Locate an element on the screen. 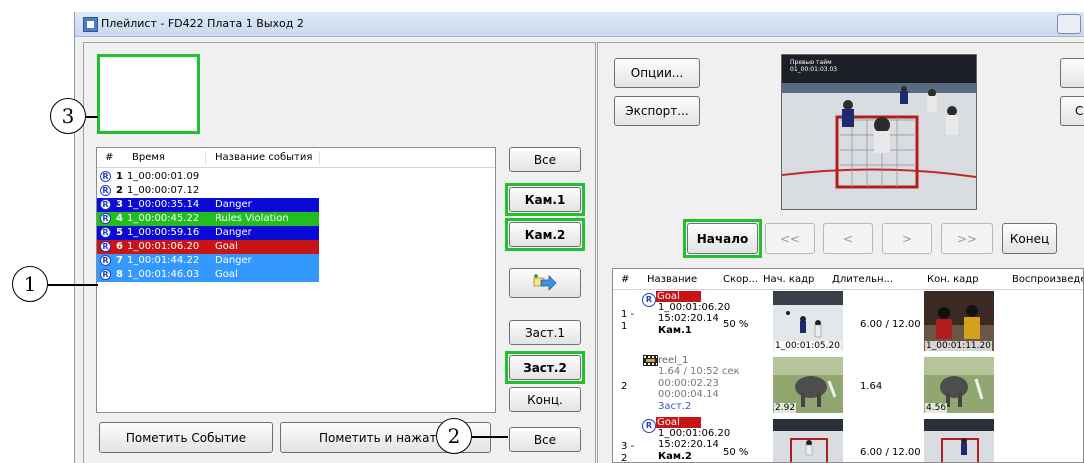 The image size is (1084, 463). event-row: R 1 1_00:00:01.09 is located at coordinates (208, 177).